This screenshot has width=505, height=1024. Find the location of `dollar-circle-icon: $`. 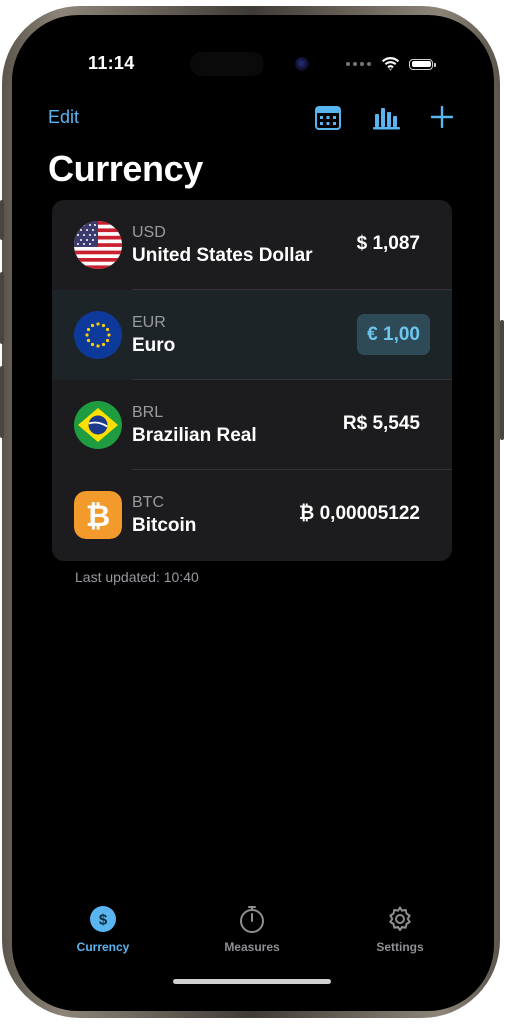

dollar-circle-icon: $ is located at coordinates (103, 919).